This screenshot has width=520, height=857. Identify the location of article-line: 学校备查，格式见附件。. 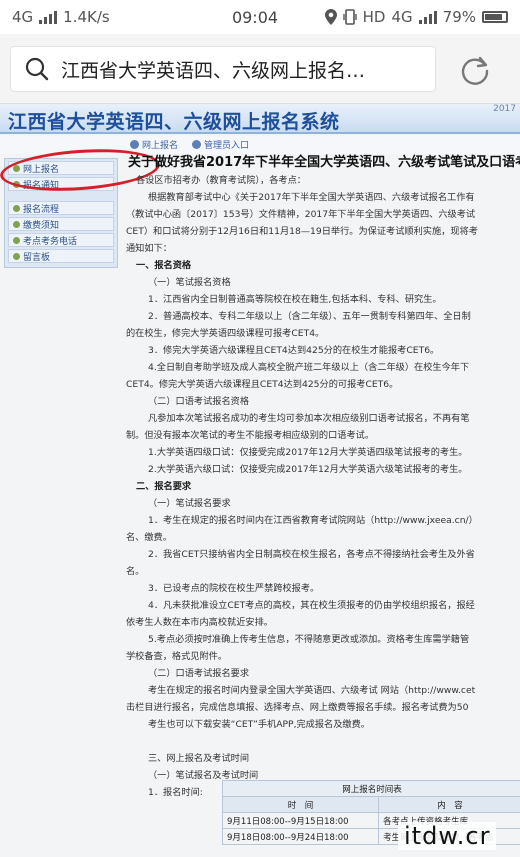
(177, 656).